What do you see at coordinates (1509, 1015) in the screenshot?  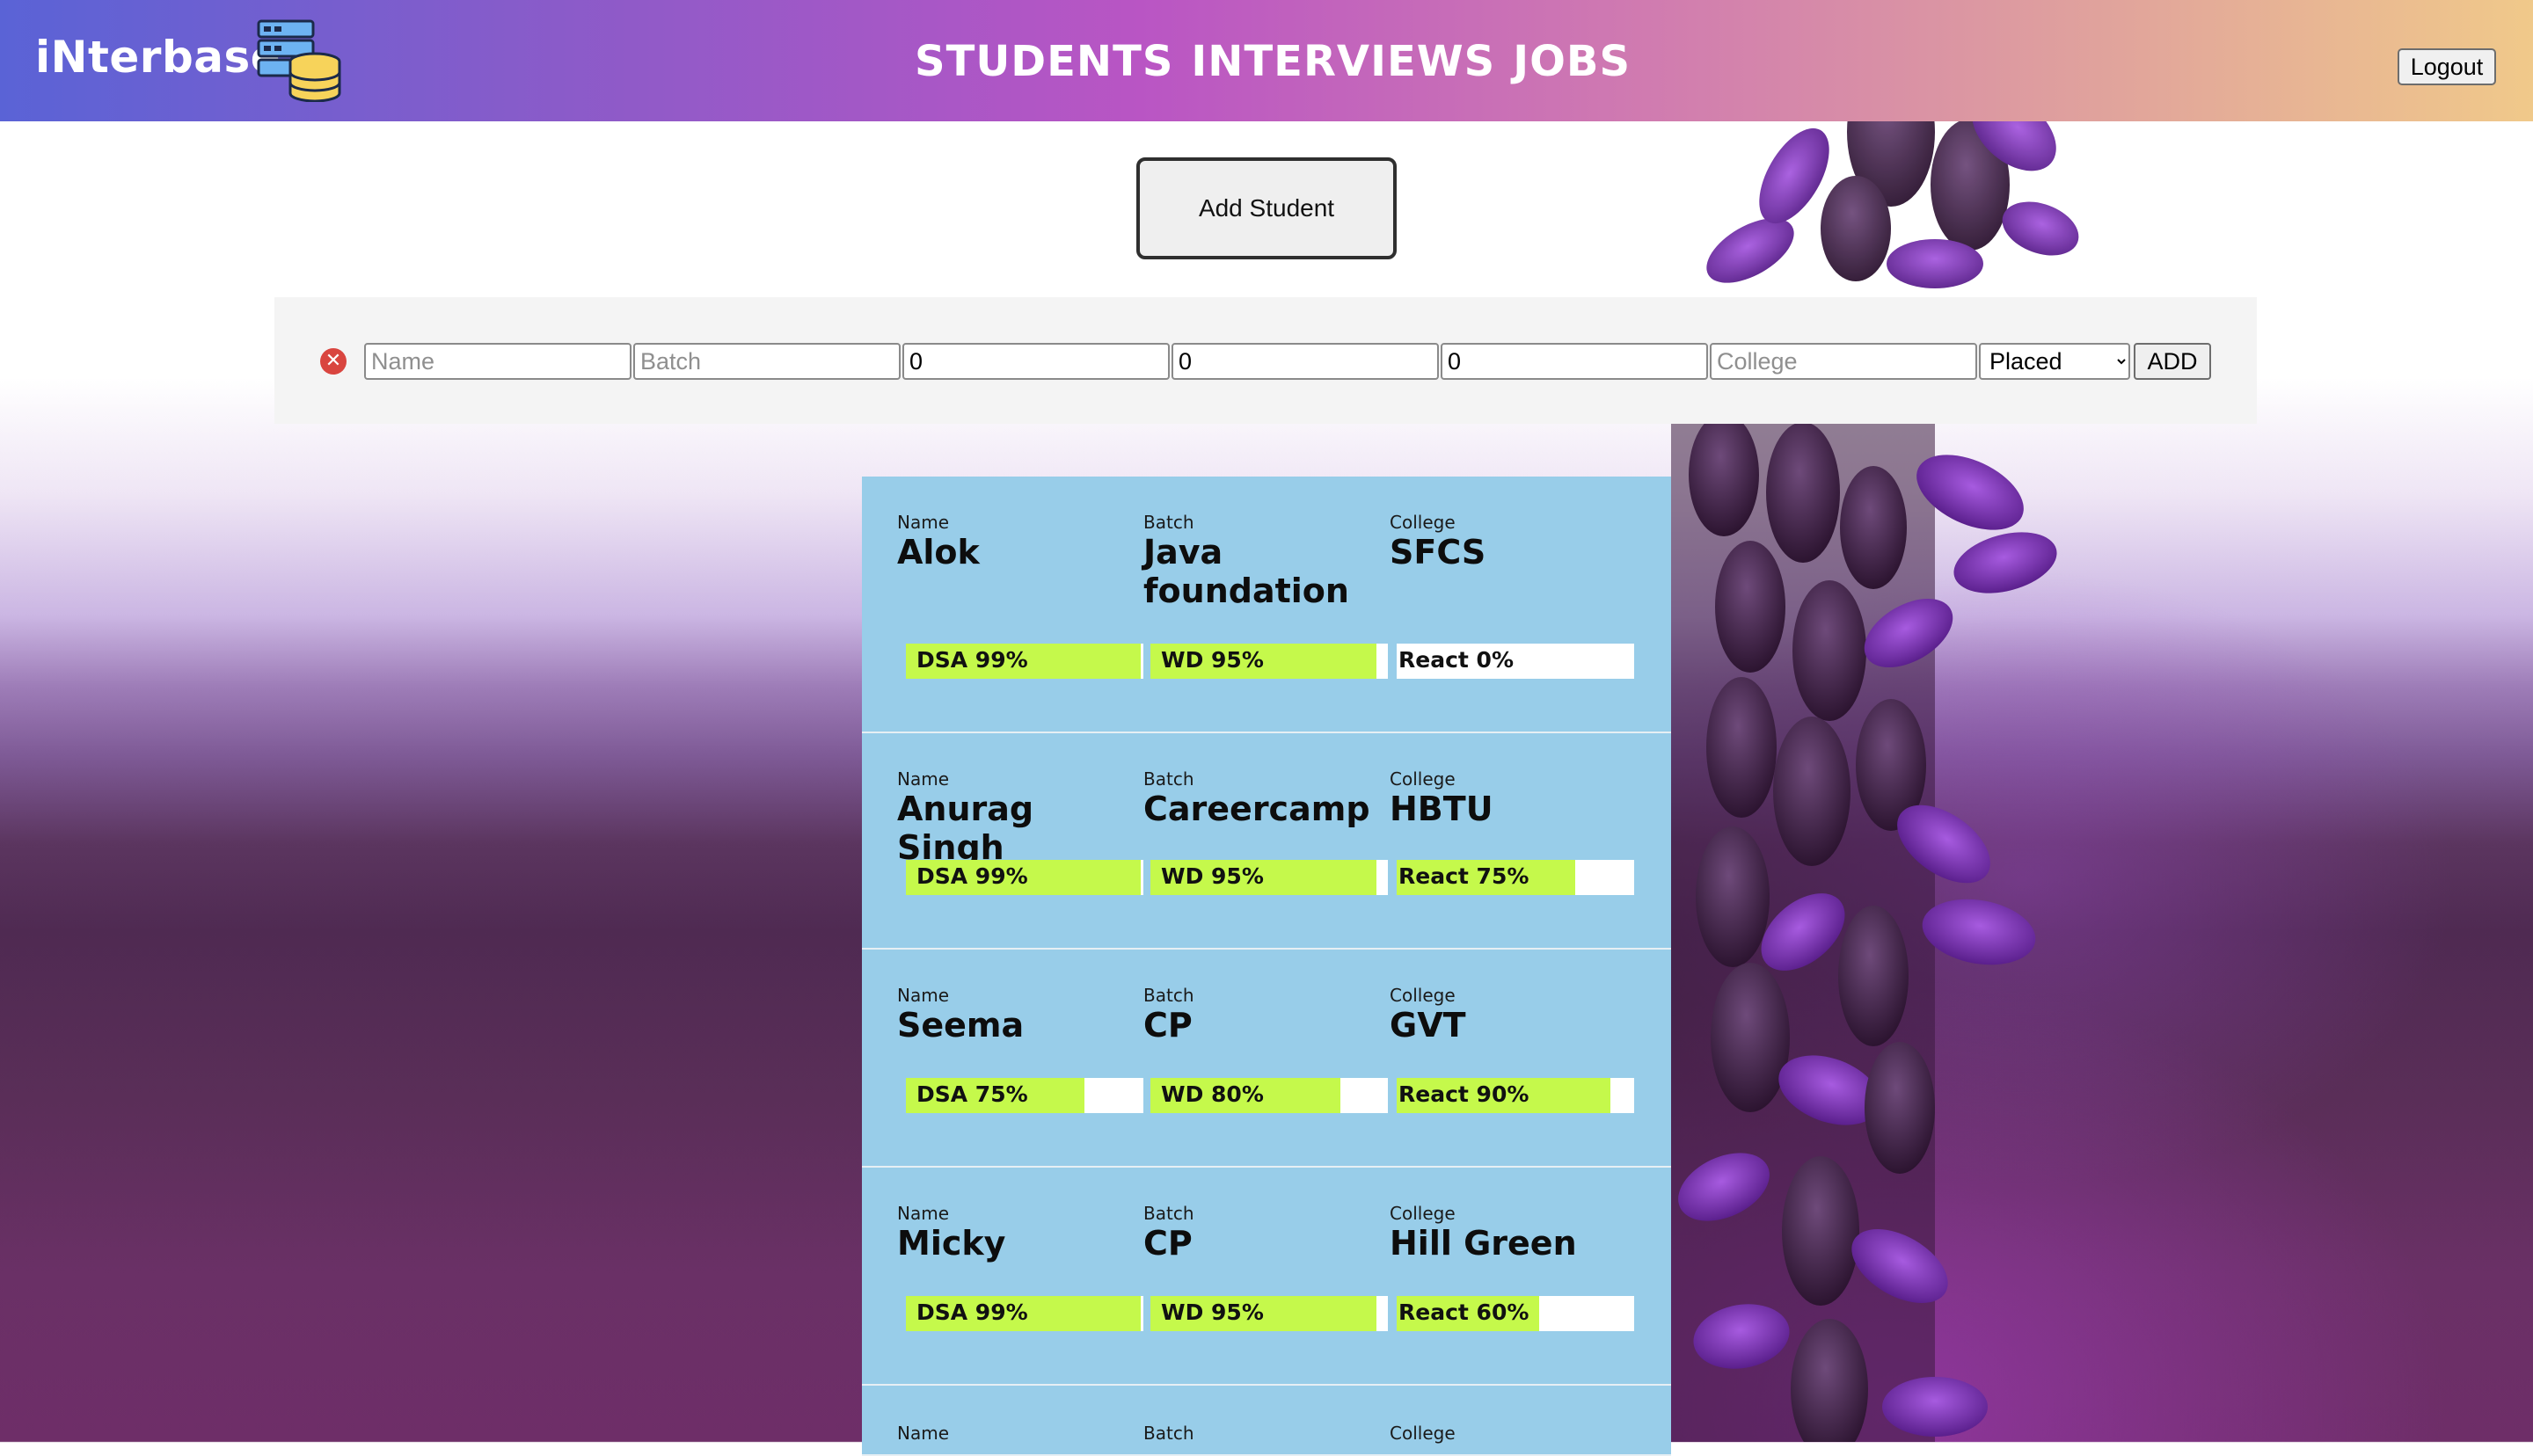 I see `college-column: College GVT` at bounding box center [1509, 1015].